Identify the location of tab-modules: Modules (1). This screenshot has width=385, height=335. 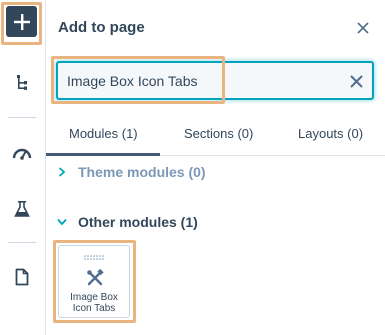
(103, 133).